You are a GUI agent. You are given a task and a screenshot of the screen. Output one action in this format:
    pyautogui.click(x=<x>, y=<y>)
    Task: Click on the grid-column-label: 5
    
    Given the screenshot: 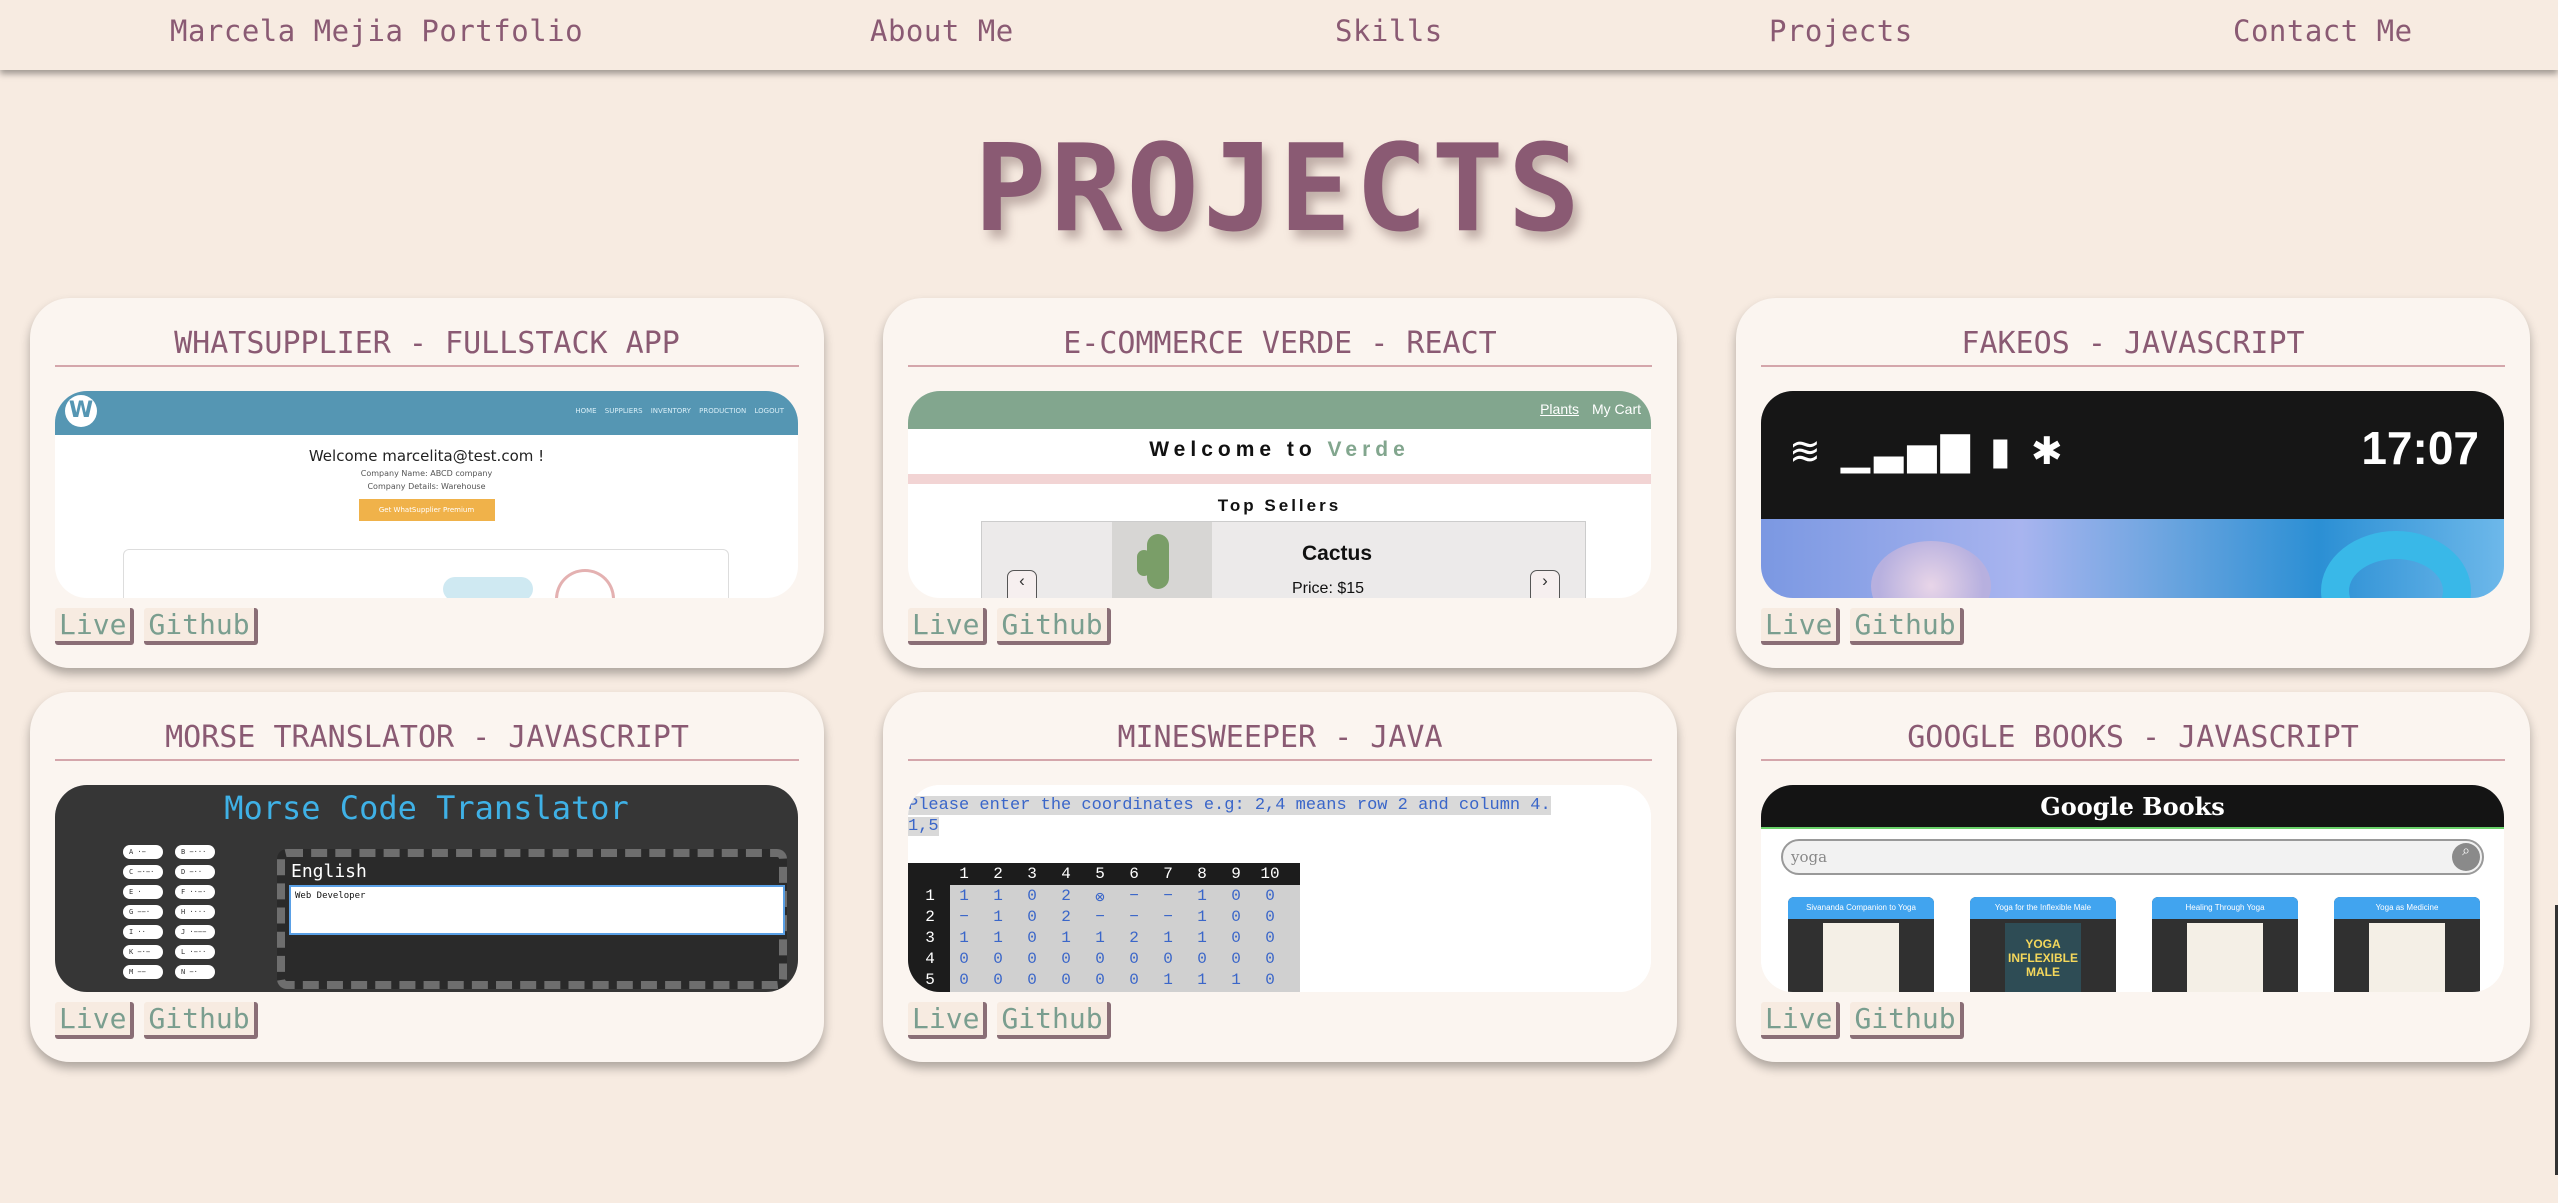 What is the action you would take?
    pyautogui.click(x=1100, y=874)
    